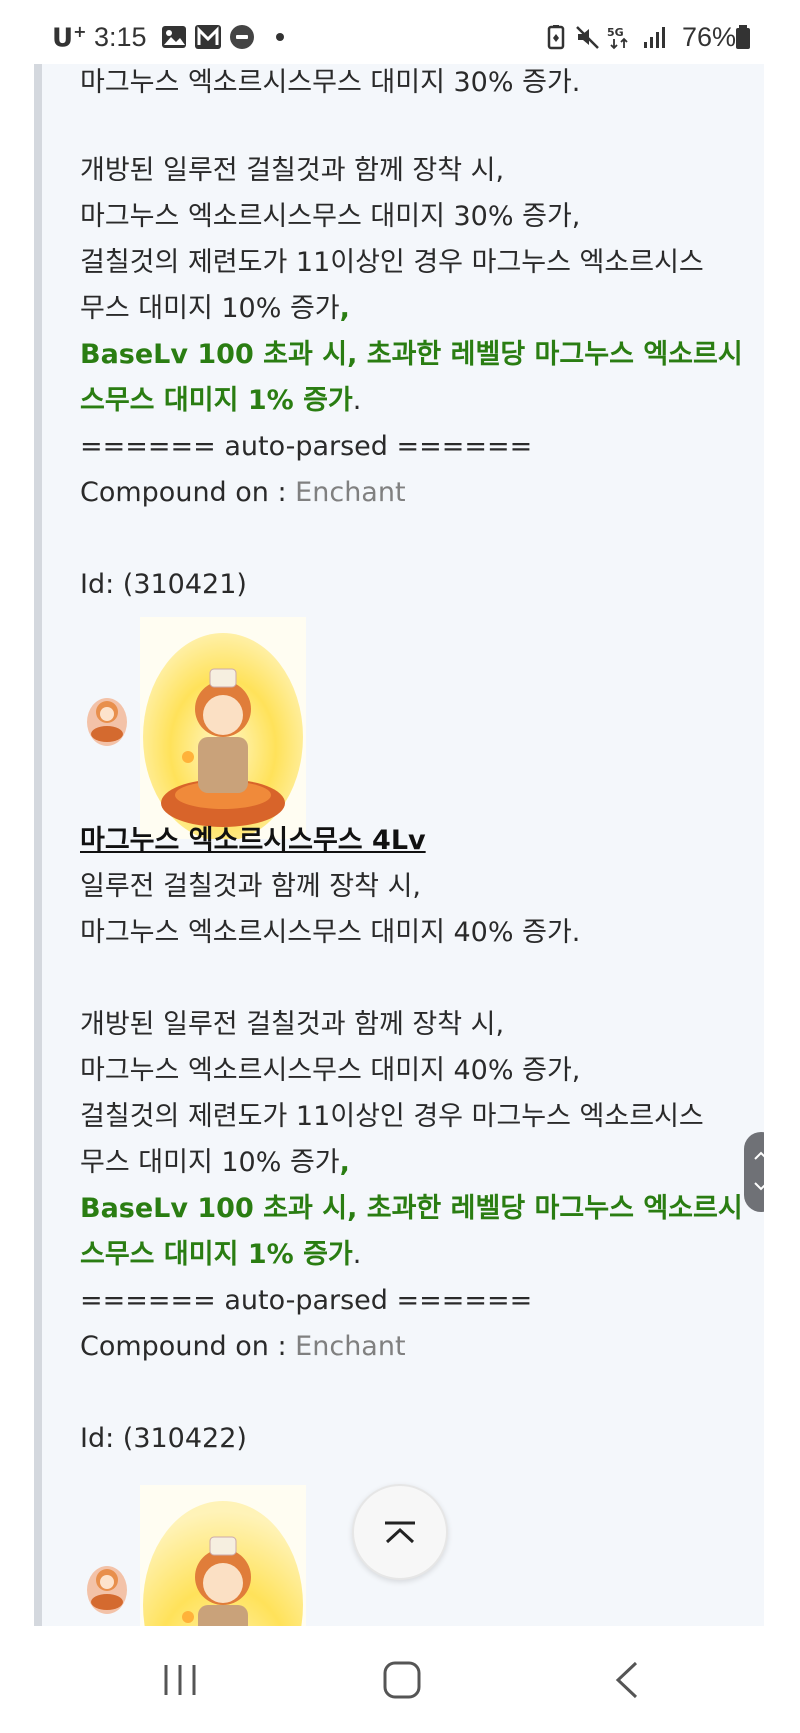 The height and width of the screenshot is (1733, 800). What do you see at coordinates (242, 37) in the screenshot?
I see `app-notification-icon` at bounding box center [242, 37].